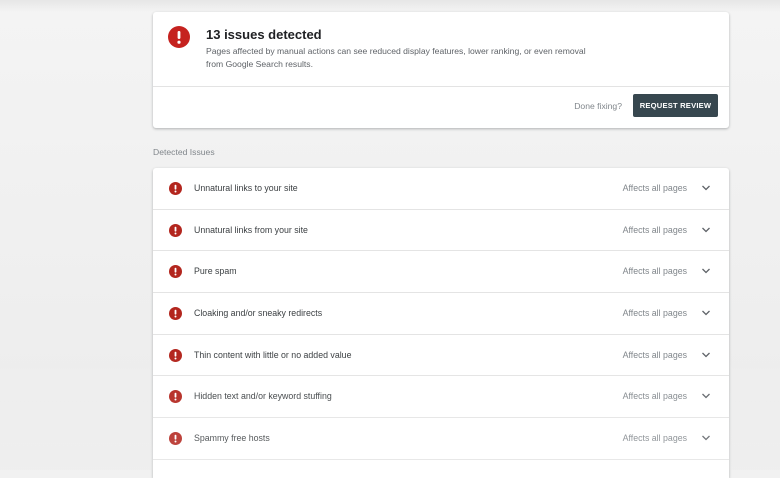  What do you see at coordinates (184, 152) in the screenshot?
I see `detected-issues-heading: Detected Issues` at bounding box center [184, 152].